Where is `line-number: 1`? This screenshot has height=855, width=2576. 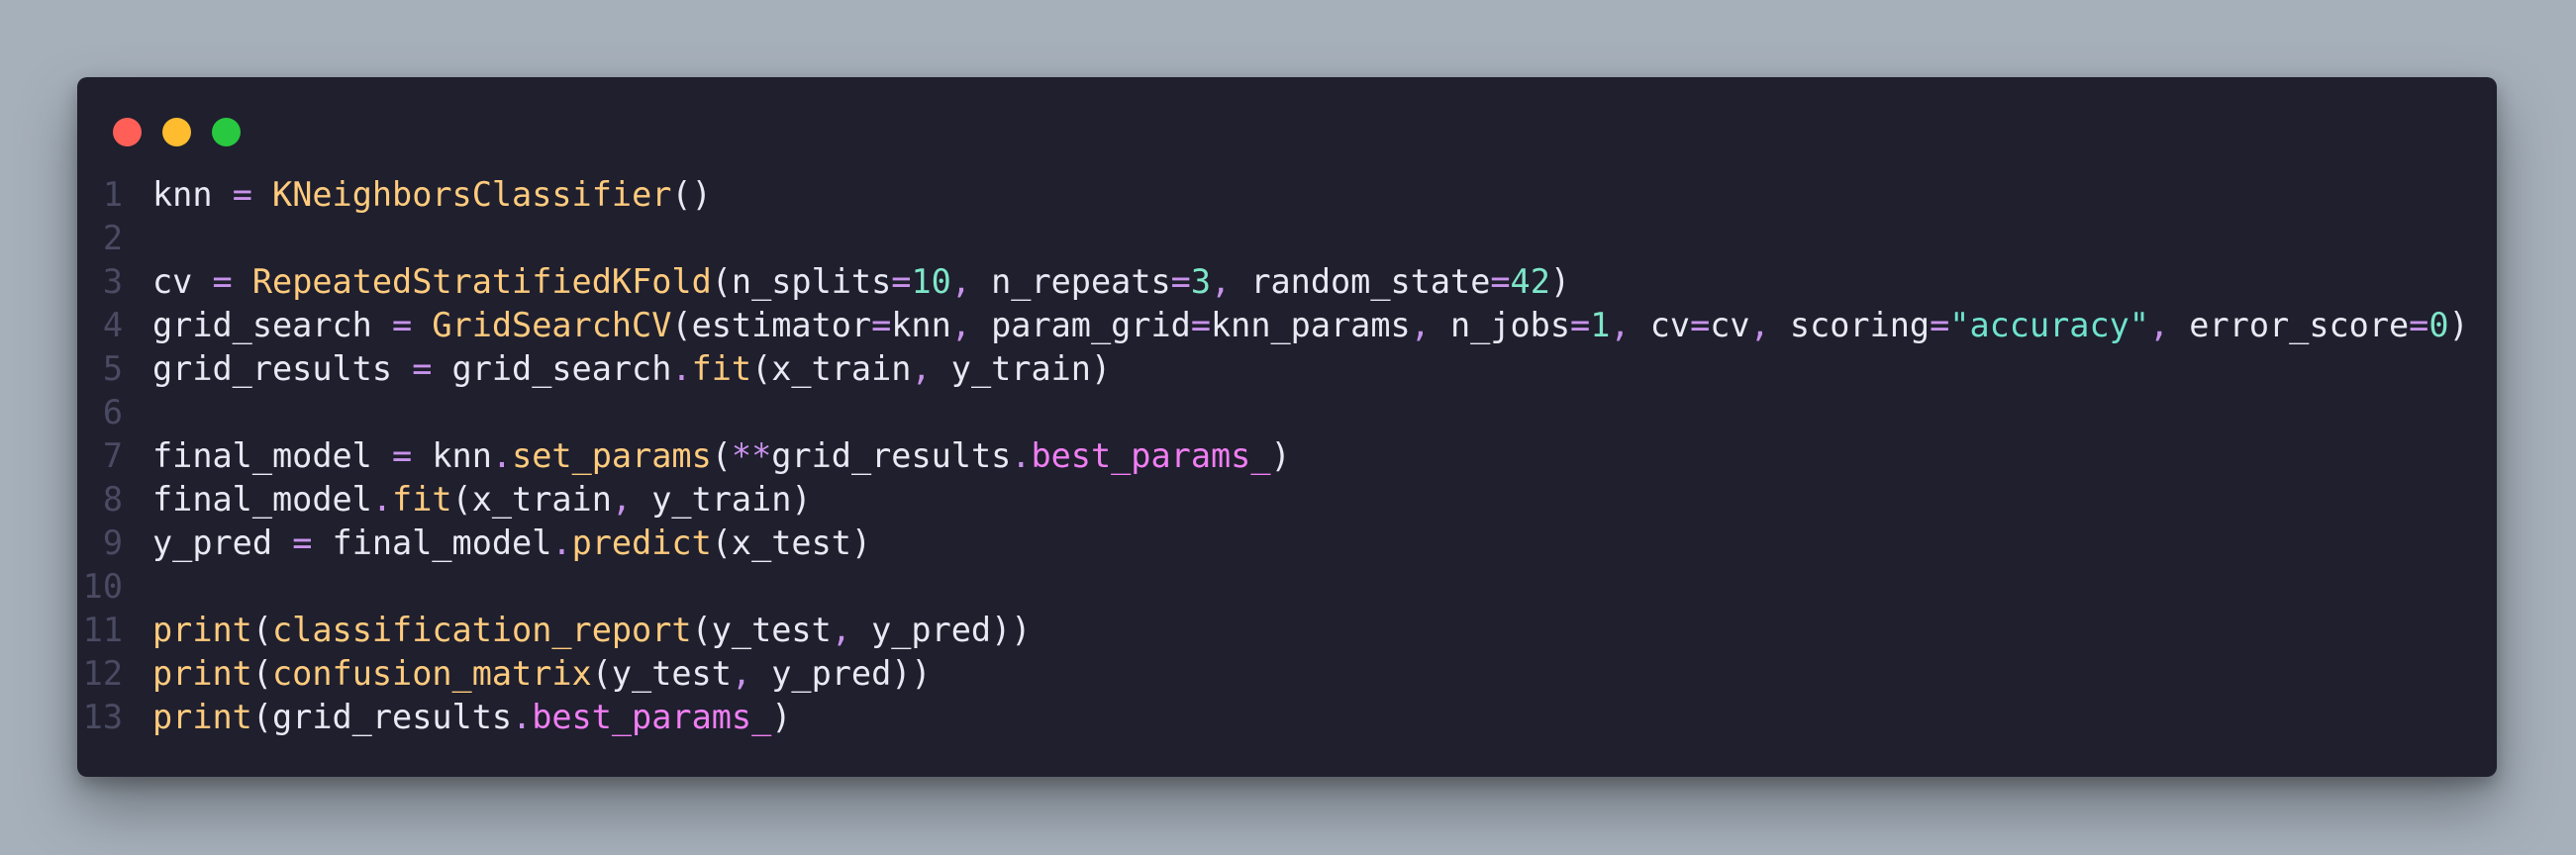
line-number: 1 is located at coordinates (112, 194).